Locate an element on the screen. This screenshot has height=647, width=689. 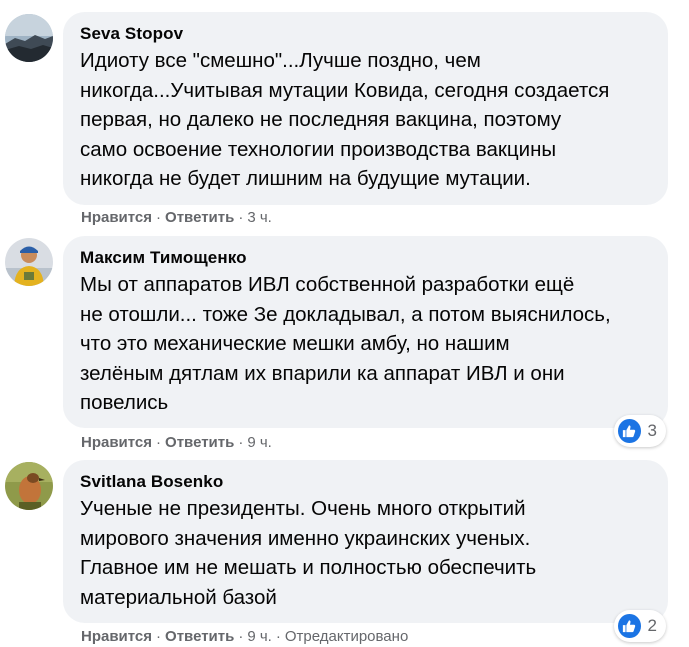
comment-actions: Нравится · Ответить · 9 ч. · Отредактировано is located at coordinates (244, 637).